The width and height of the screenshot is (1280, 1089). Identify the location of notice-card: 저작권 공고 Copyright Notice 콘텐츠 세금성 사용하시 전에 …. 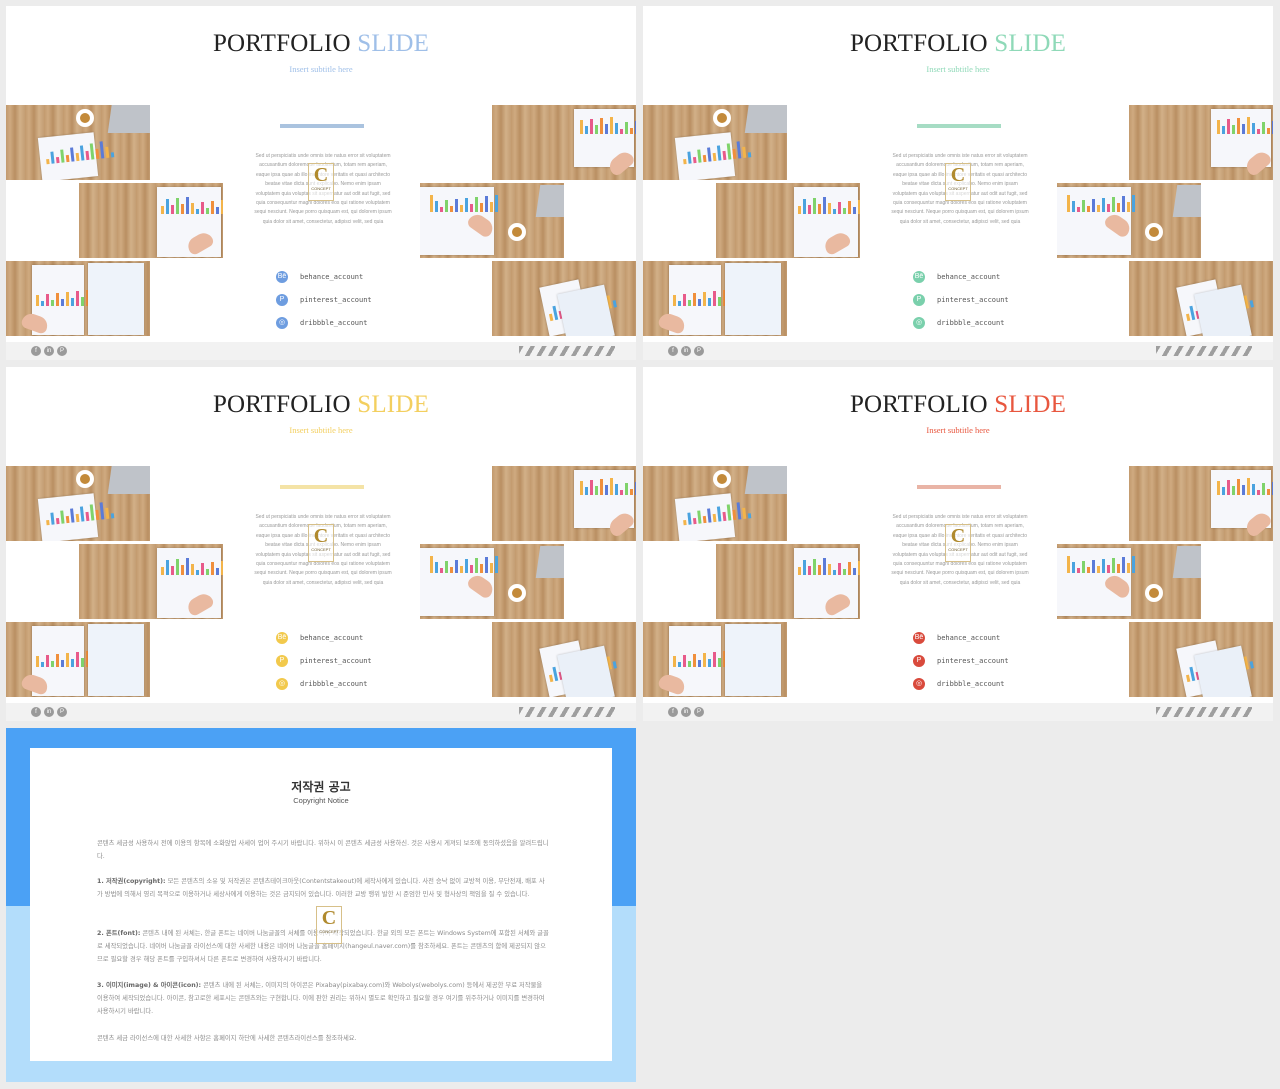
(321, 904).